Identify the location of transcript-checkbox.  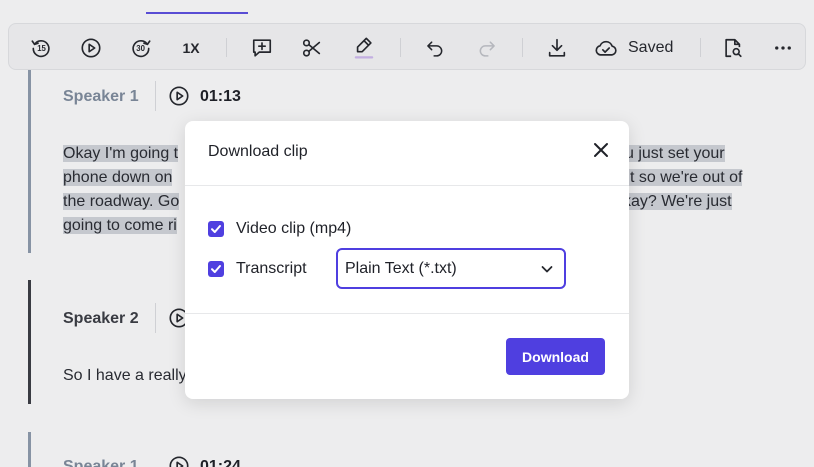
(216, 269).